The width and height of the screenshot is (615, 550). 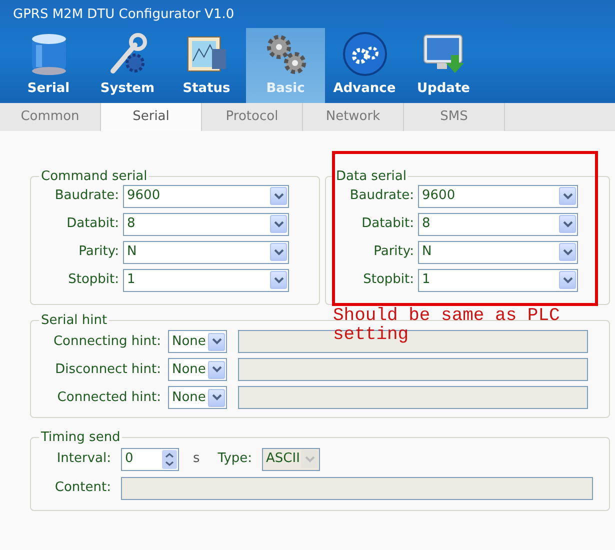 I want to click on group-title: Timing send, so click(x=81, y=438).